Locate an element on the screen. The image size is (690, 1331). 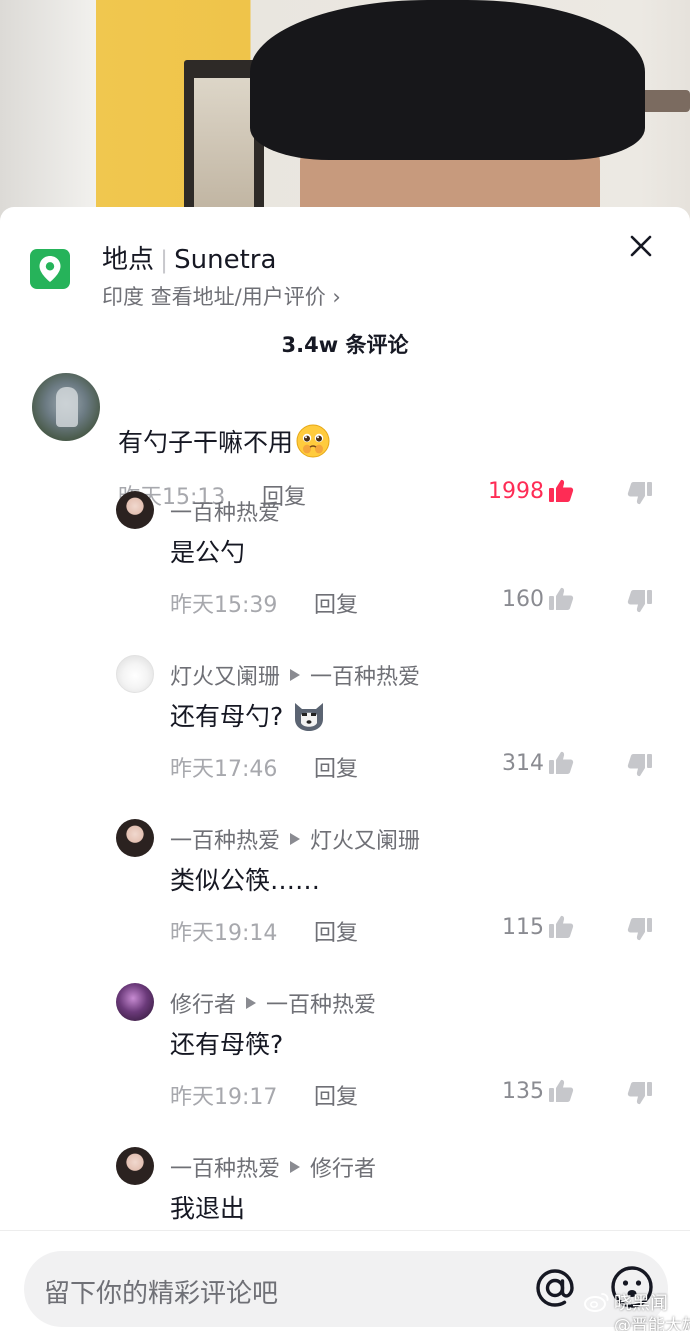
reply-text: 还有母勺? is located at coordinates (248, 715).